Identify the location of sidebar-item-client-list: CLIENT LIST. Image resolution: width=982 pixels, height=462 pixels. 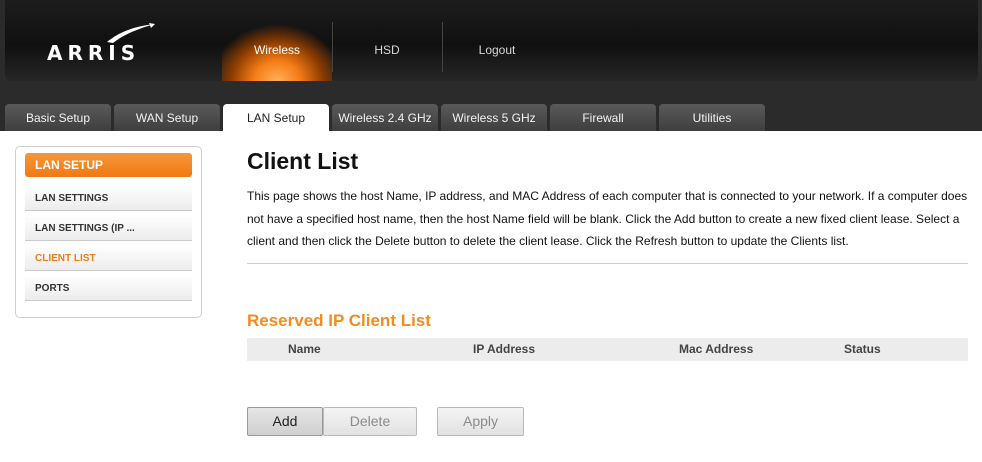
(108, 259).